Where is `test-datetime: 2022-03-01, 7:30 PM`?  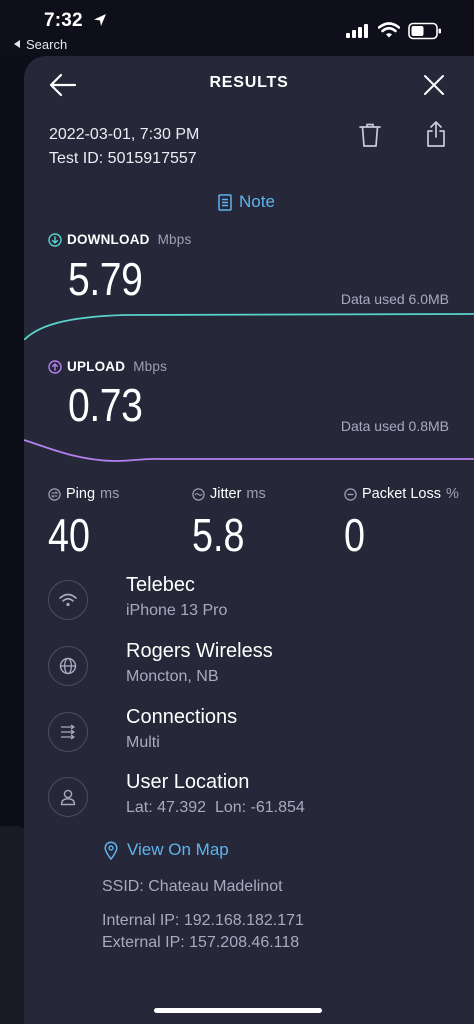
test-datetime: 2022-03-01, 7:30 PM is located at coordinates (124, 134).